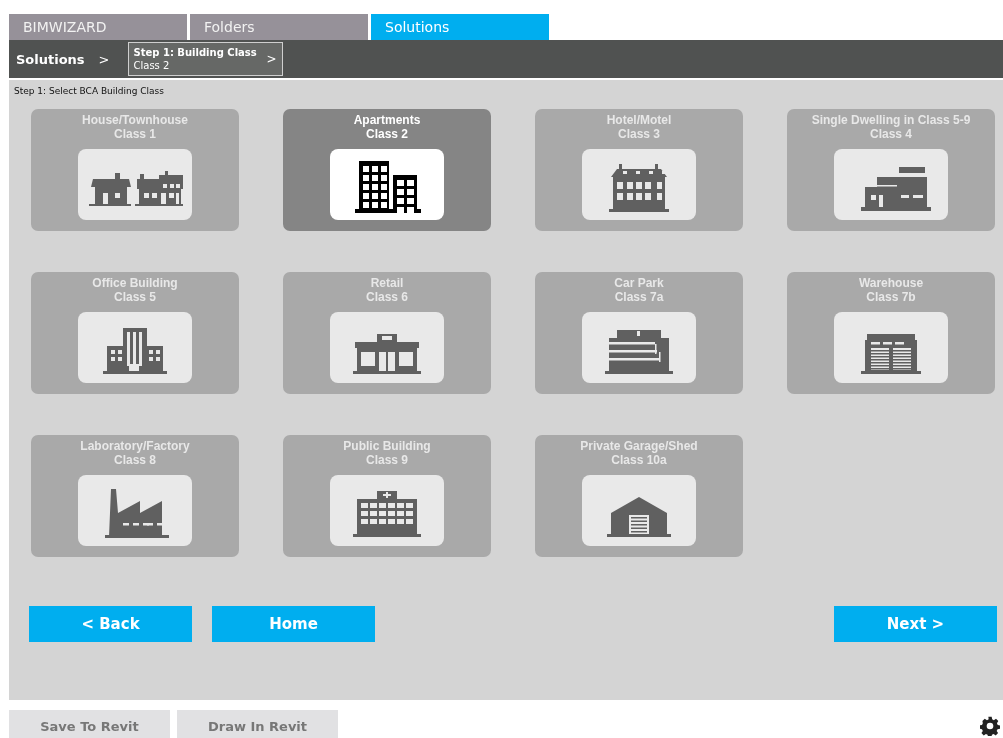 The width and height of the screenshot is (1003, 738). I want to click on card-title: Laboratory/Factory, so click(135, 446).